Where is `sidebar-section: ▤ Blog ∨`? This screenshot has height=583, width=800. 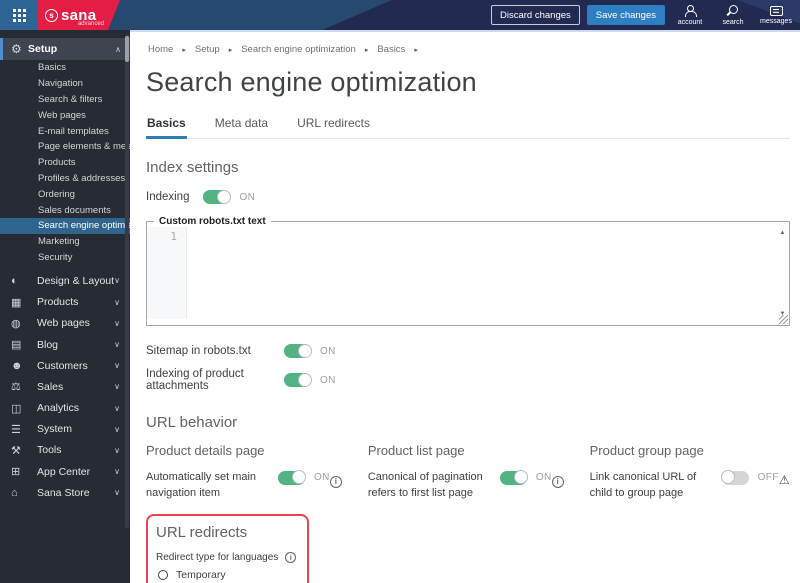
sidebar-section: ▤ Blog ∨ is located at coordinates (65, 344).